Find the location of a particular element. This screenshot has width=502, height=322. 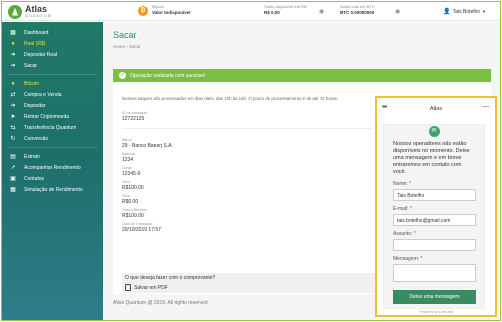

balance-btc-label: Saldo total em BTC is located at coordinates (357, 6).